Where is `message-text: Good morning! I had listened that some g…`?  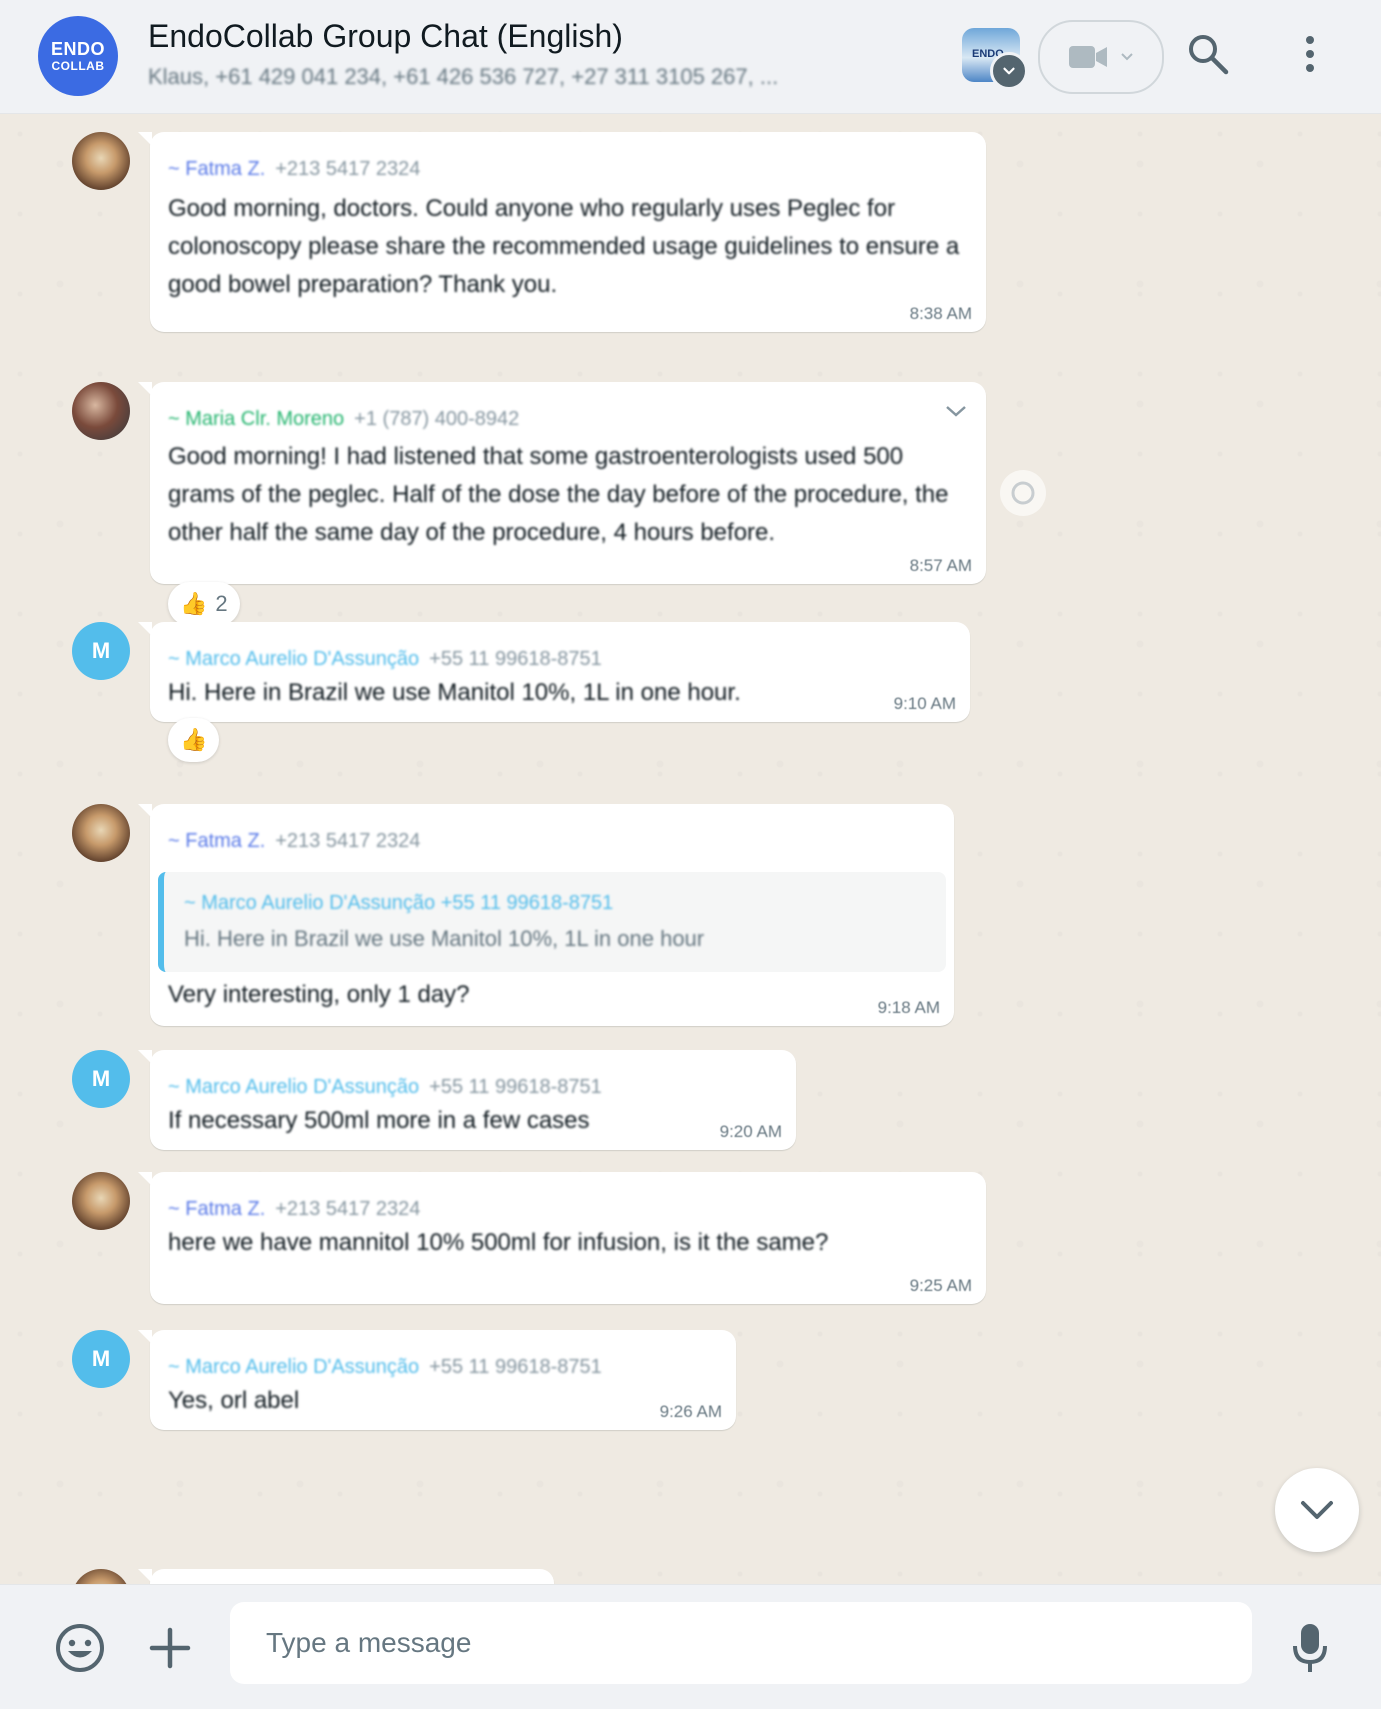 message-text: Good morning! I had listened that some g… is located at coordinates (558, 494).